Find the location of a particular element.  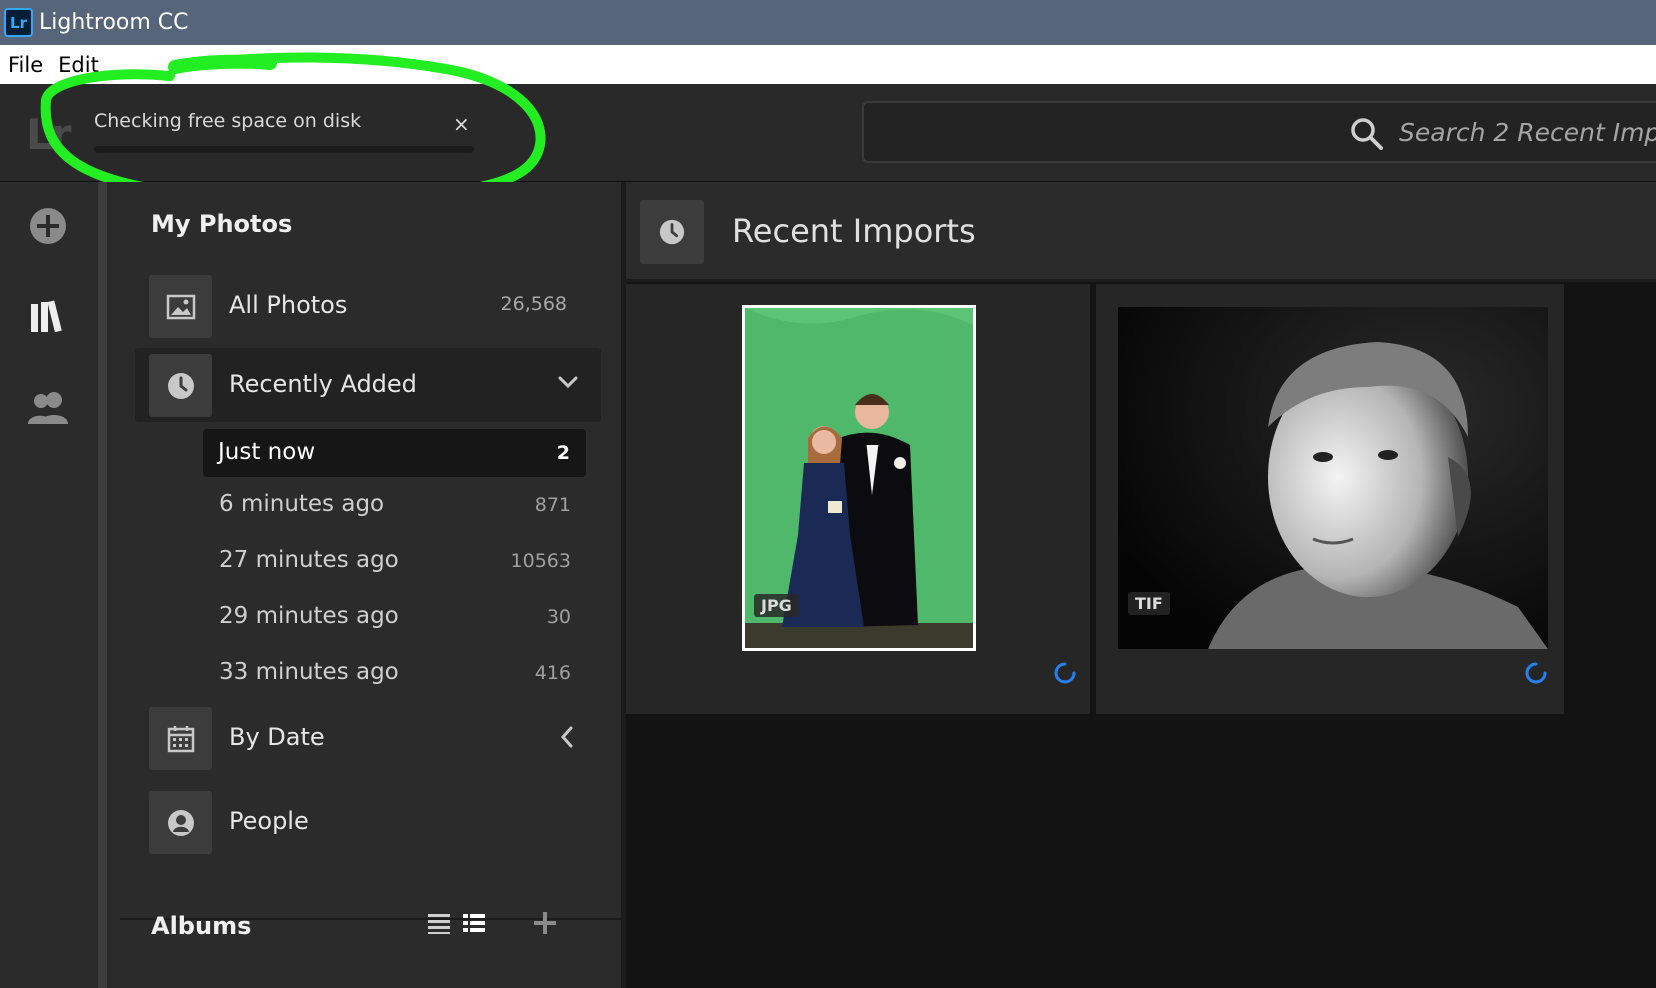

calendar-icon is located at coordinates (180, 738).